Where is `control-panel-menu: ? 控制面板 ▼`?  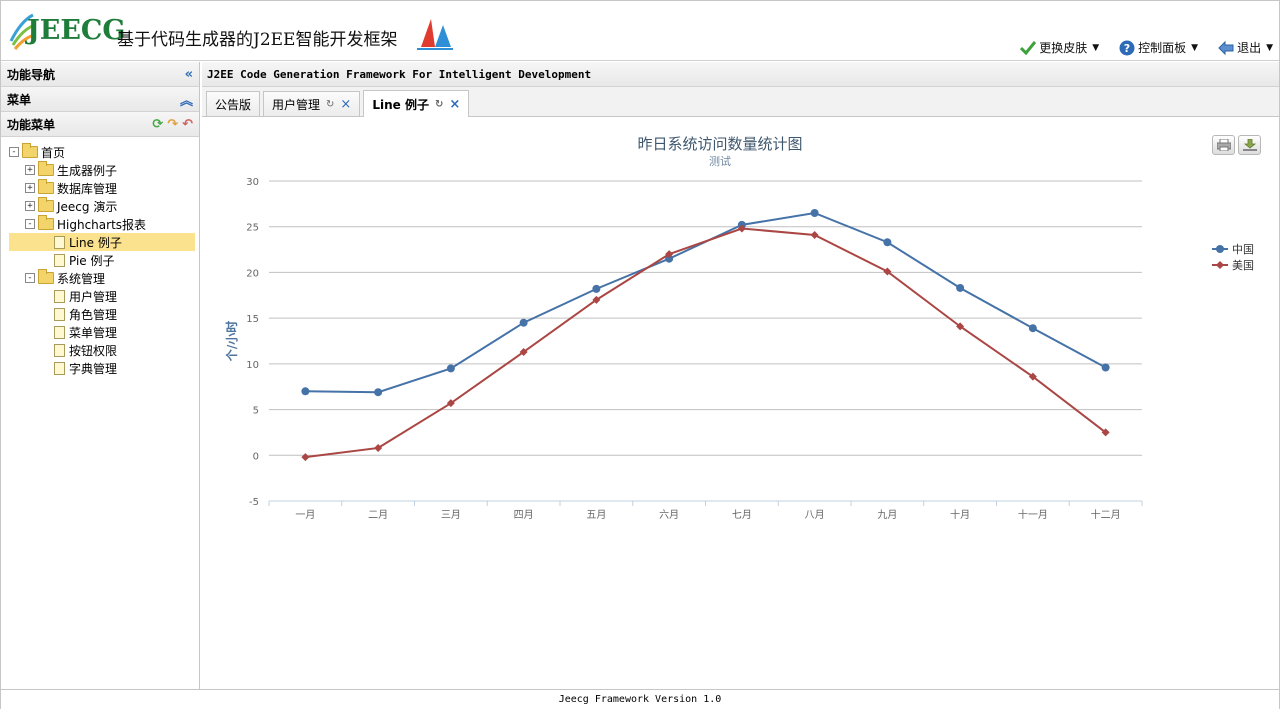 control-panel-menu: ? 控制面板 ▼ is located at coordinates (1158, 47).